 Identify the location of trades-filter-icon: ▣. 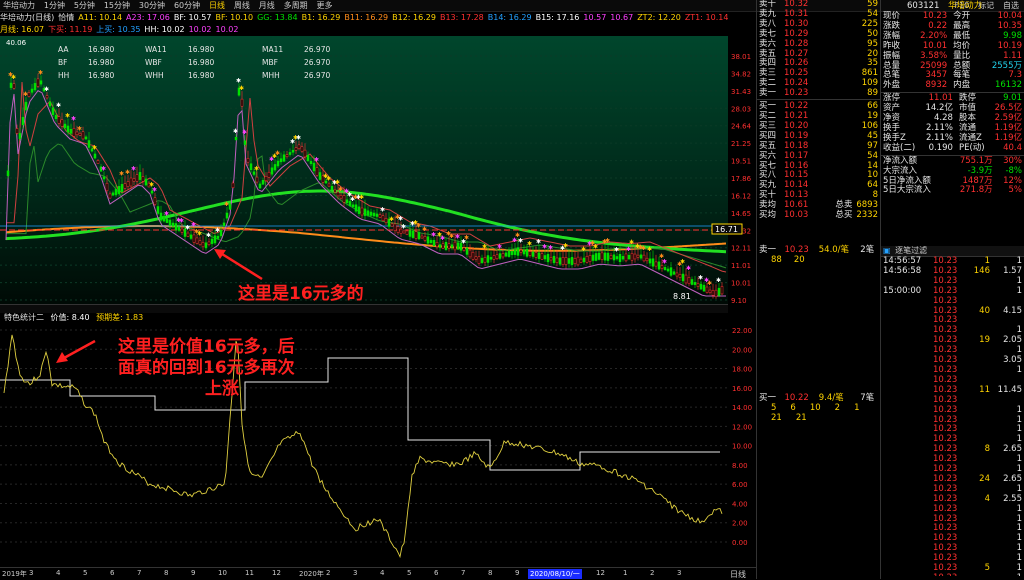
(887, 250).